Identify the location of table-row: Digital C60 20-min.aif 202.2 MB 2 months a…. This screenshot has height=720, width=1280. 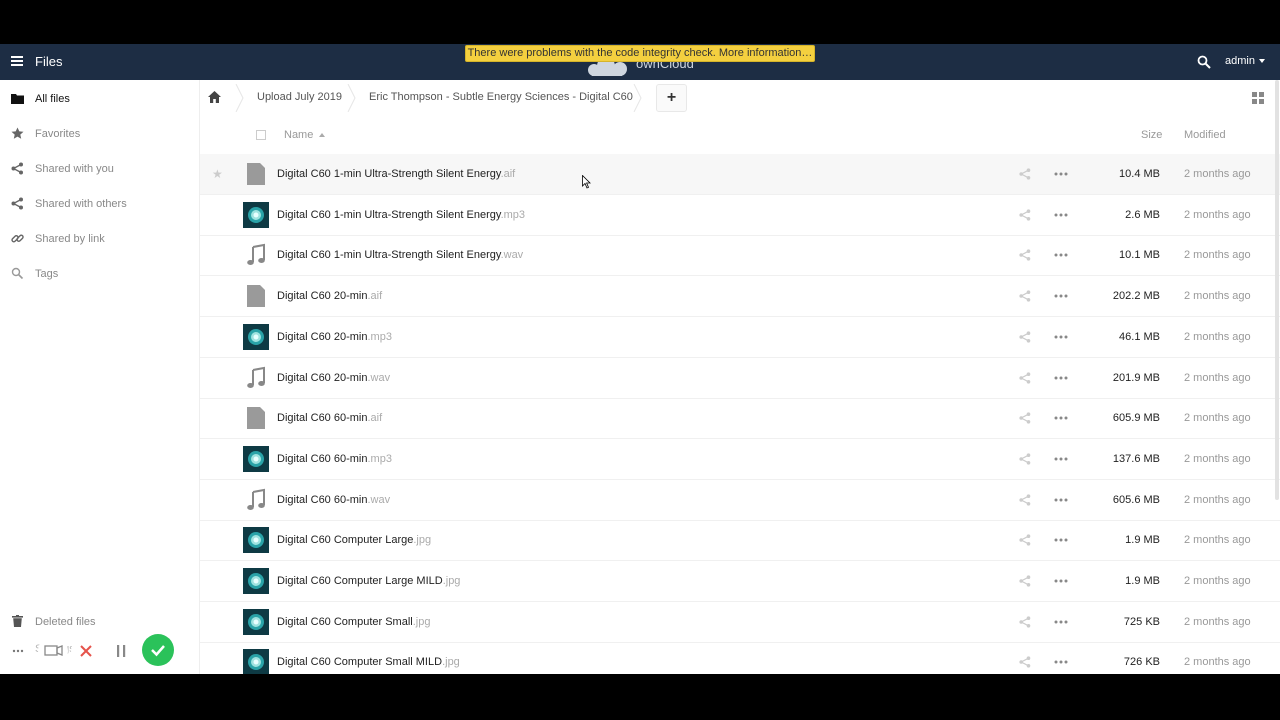
(740, 297).